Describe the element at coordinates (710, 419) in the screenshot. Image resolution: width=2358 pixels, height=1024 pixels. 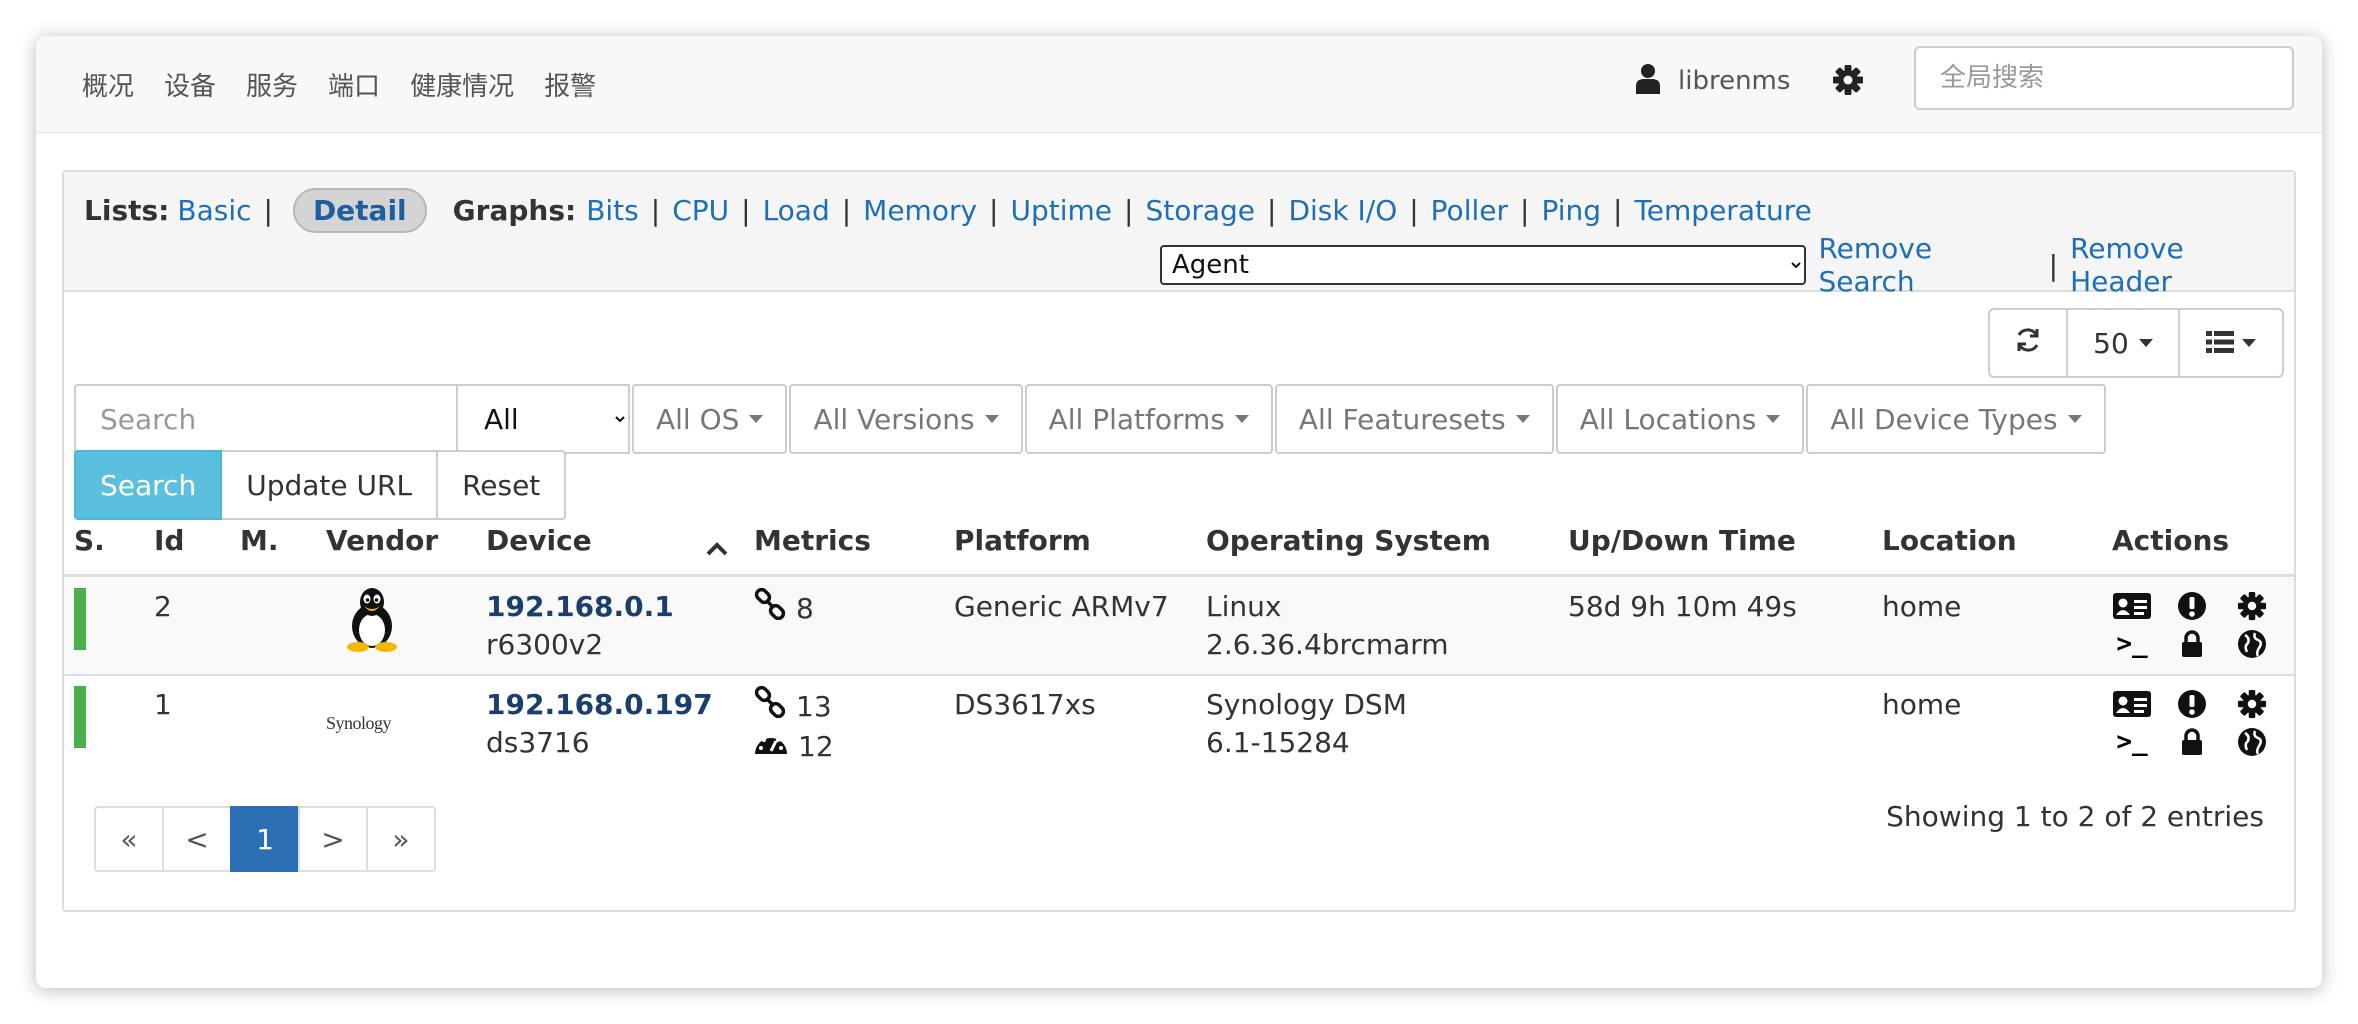
I see `os-filter-dropdown: All OS` at that location.